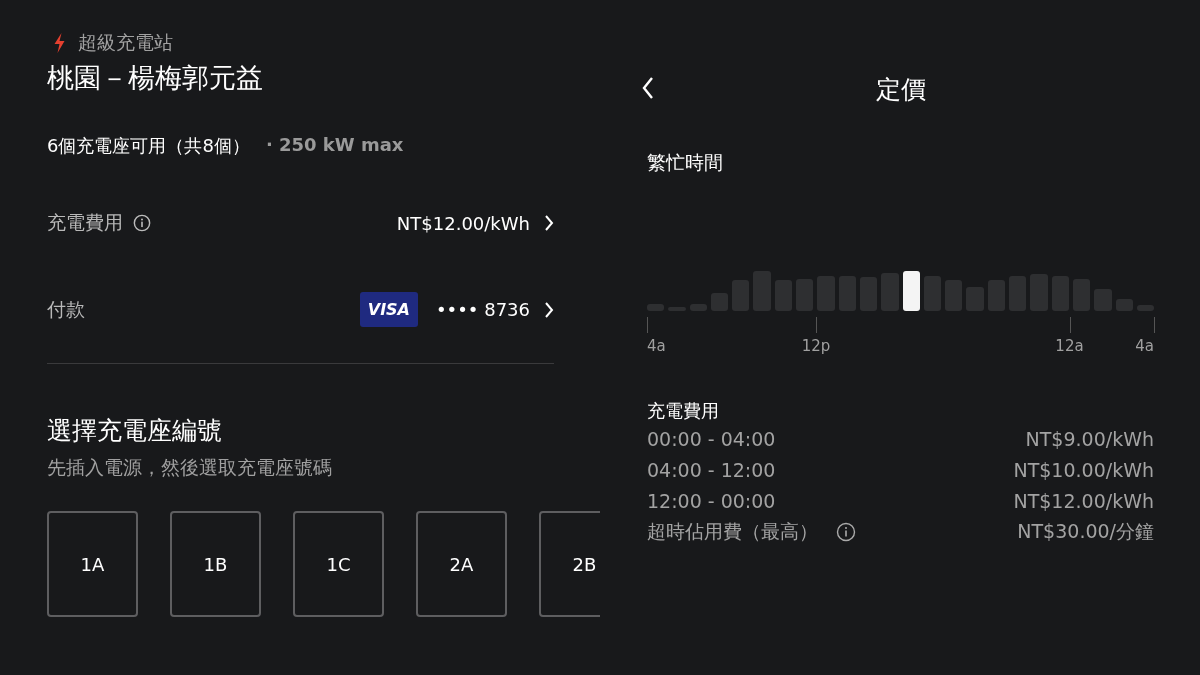 Image resolution: width=1200 pixels, height=675 pixels. I want to click on fee-label: 充電費用, so click(85, 222).